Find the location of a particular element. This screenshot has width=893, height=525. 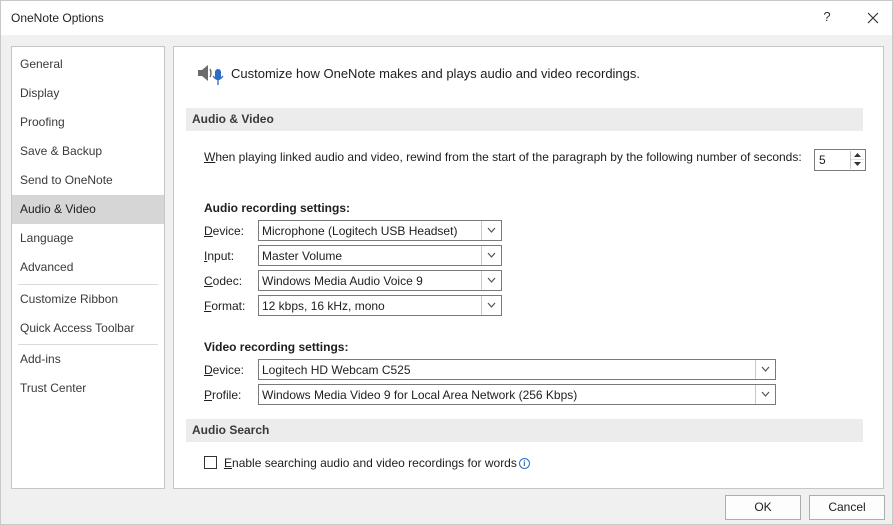

speaker-microphone-icon is located at coordinates (211, 75).